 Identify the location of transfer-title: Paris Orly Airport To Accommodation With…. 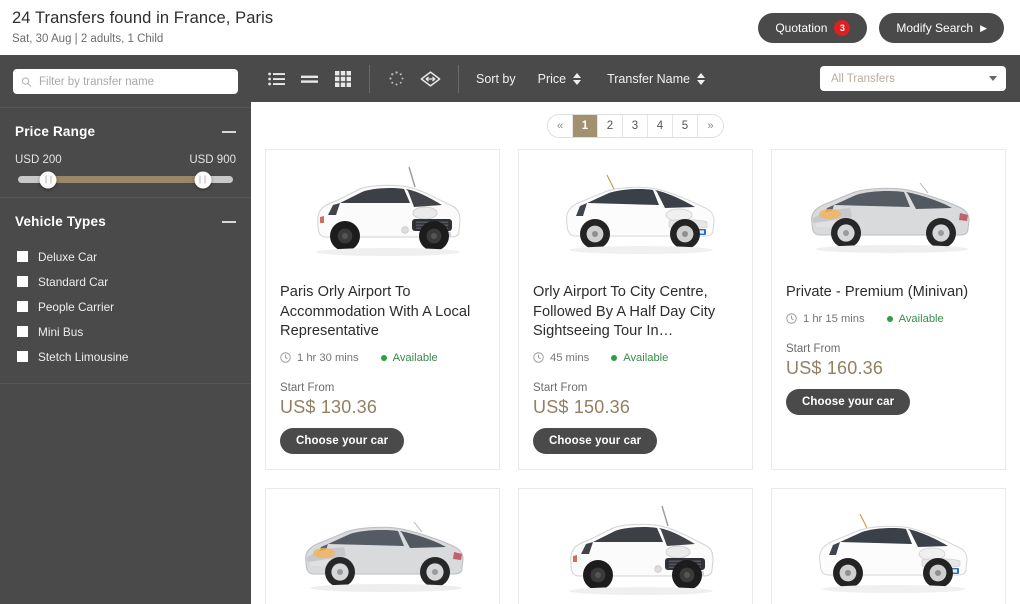
(375, 311).